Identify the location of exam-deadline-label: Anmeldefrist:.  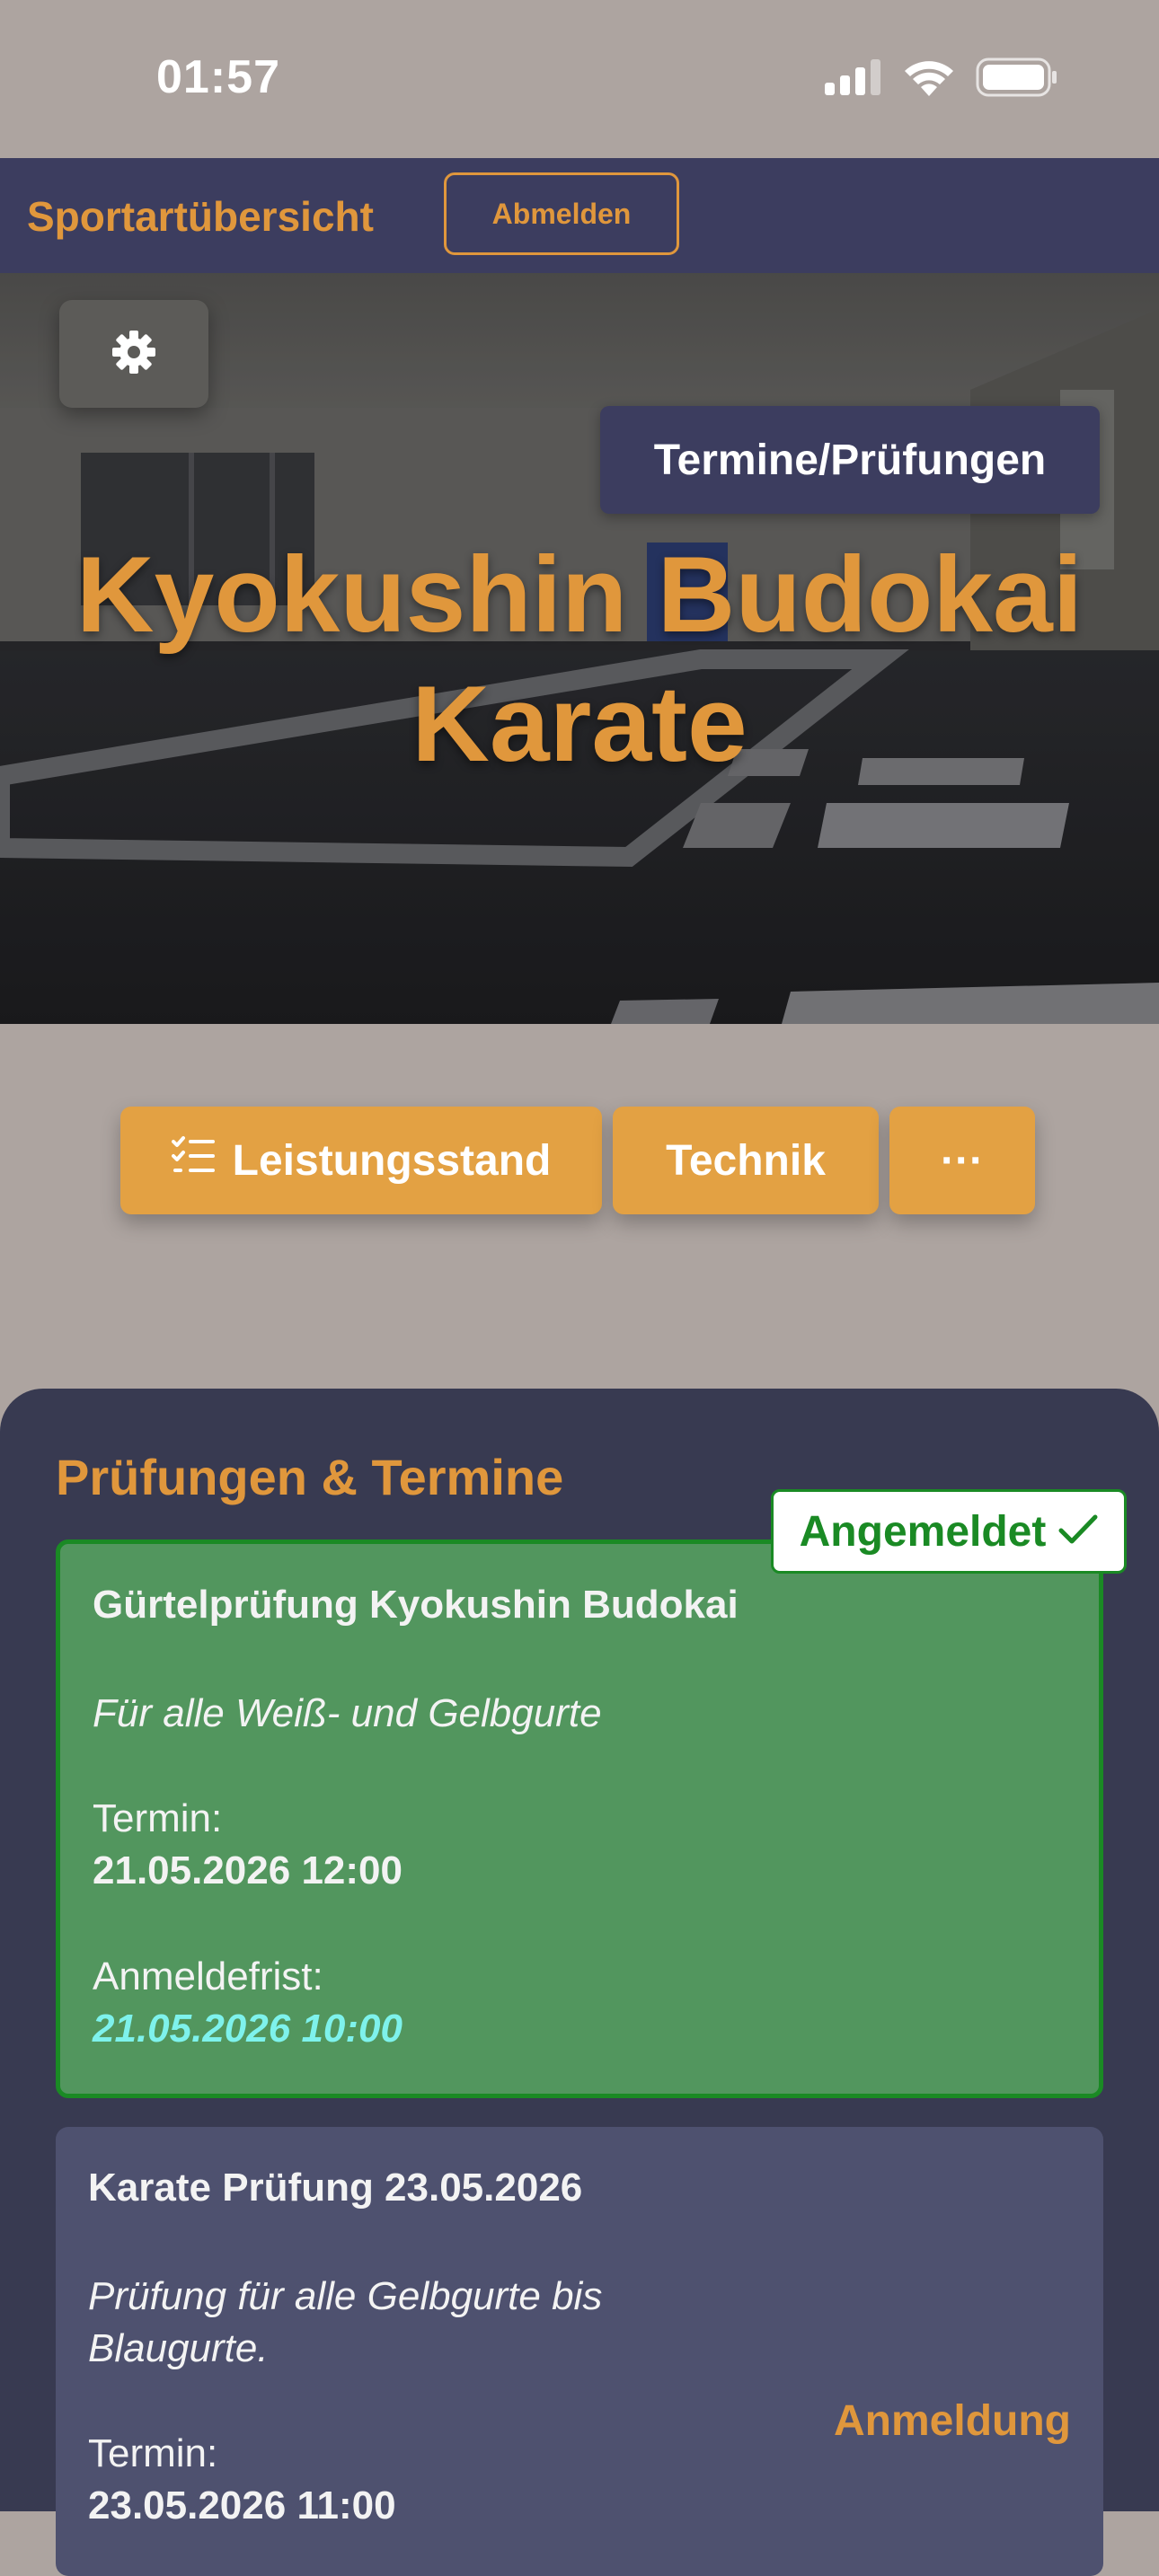
(208, 1976).